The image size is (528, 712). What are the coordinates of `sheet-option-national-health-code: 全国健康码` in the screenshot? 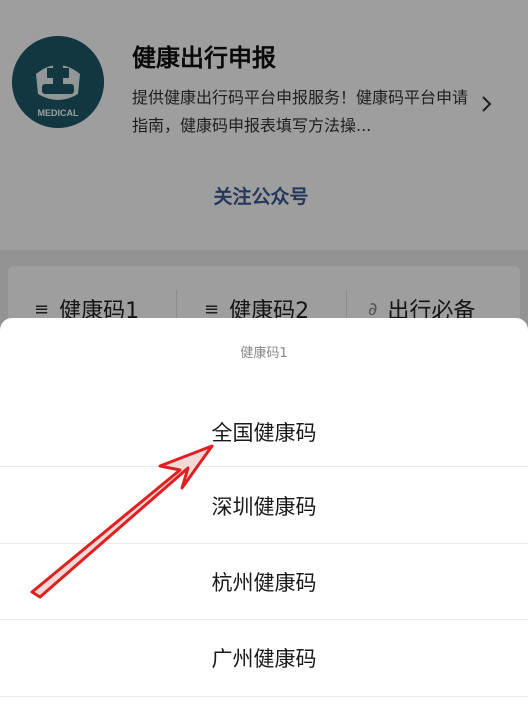 It's located at (264, 432).